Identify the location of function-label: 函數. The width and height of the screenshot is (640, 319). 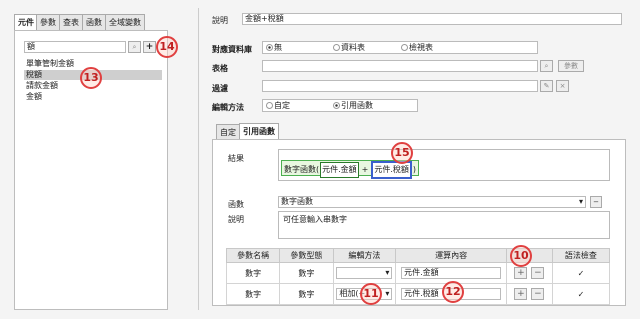
(236, 204).